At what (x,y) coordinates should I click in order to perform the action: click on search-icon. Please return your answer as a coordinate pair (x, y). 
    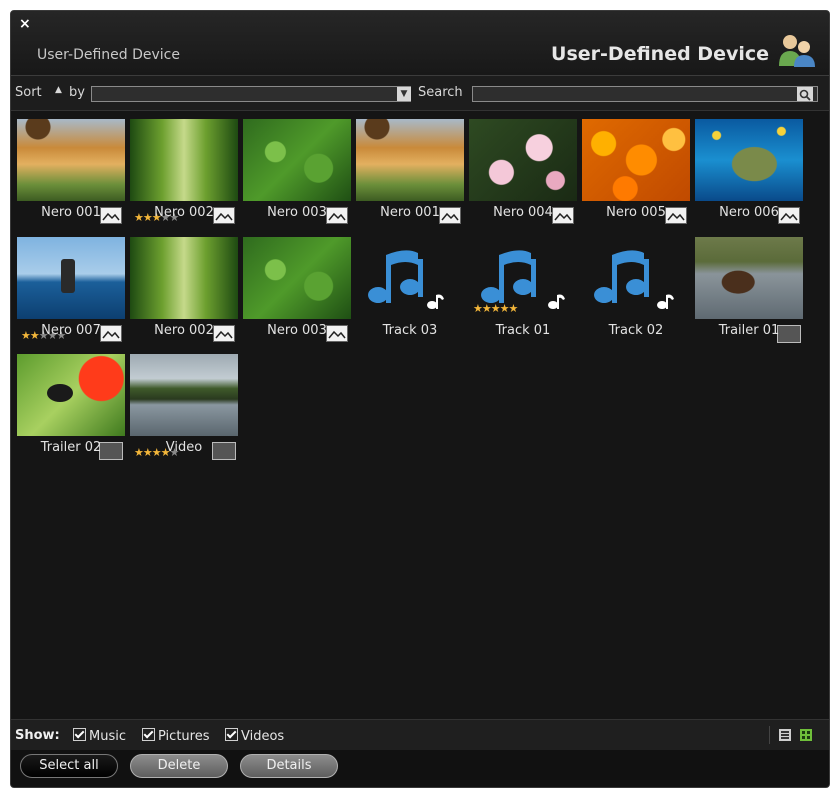
    Looking at the image, I should click on (805, 94).